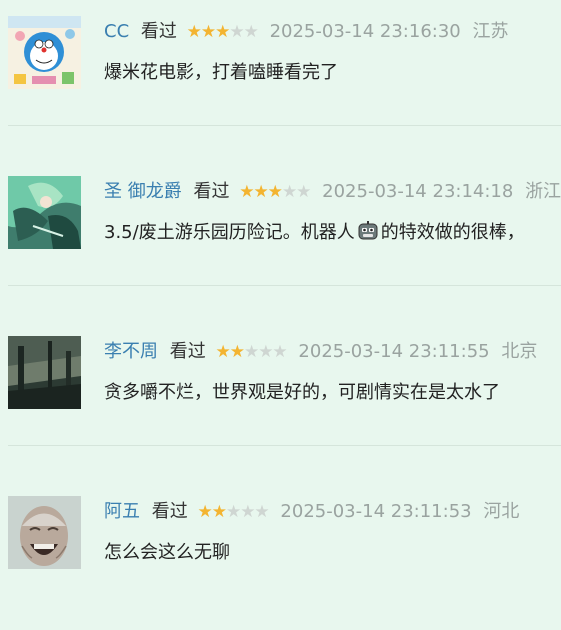  I want to click on comment-location: 河北, so click(501, 511).